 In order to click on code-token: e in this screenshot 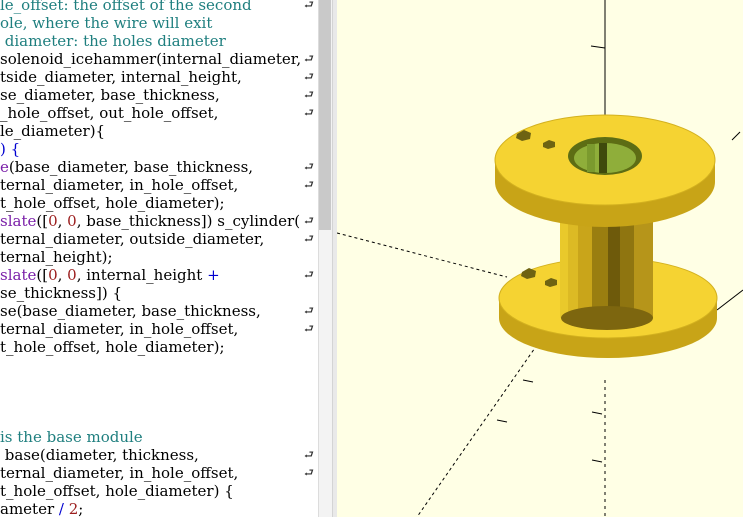, I will do `click(4, 167)`.